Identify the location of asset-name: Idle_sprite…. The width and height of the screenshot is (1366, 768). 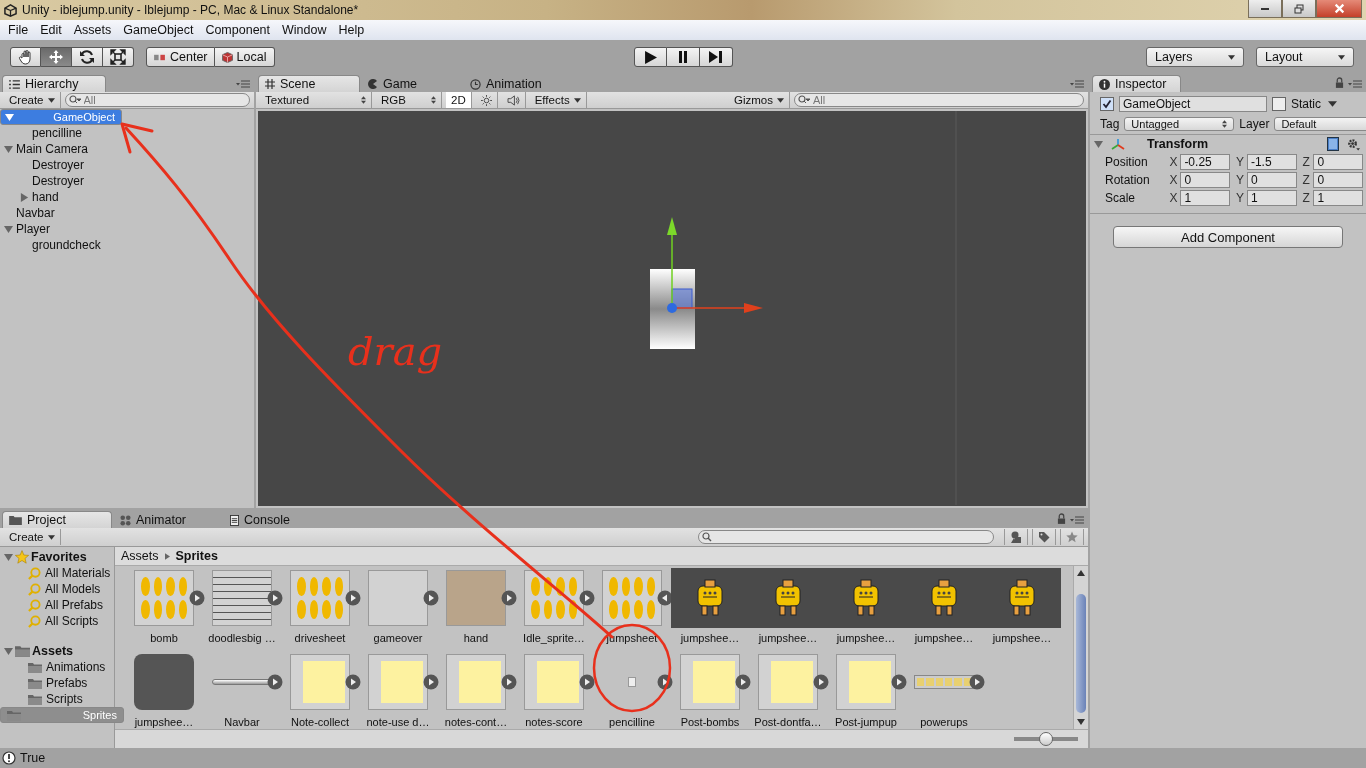
(554, 638).